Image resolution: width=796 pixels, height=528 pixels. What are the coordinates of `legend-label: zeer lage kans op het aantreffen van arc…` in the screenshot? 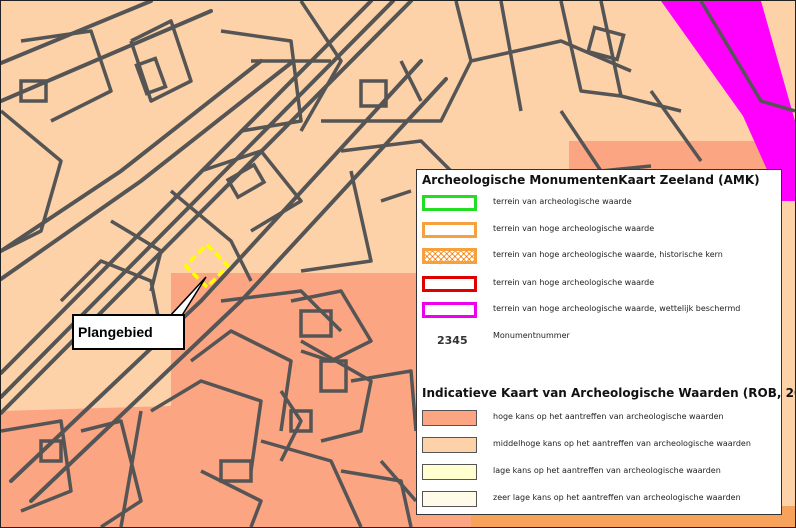 It's located at (617, 497).